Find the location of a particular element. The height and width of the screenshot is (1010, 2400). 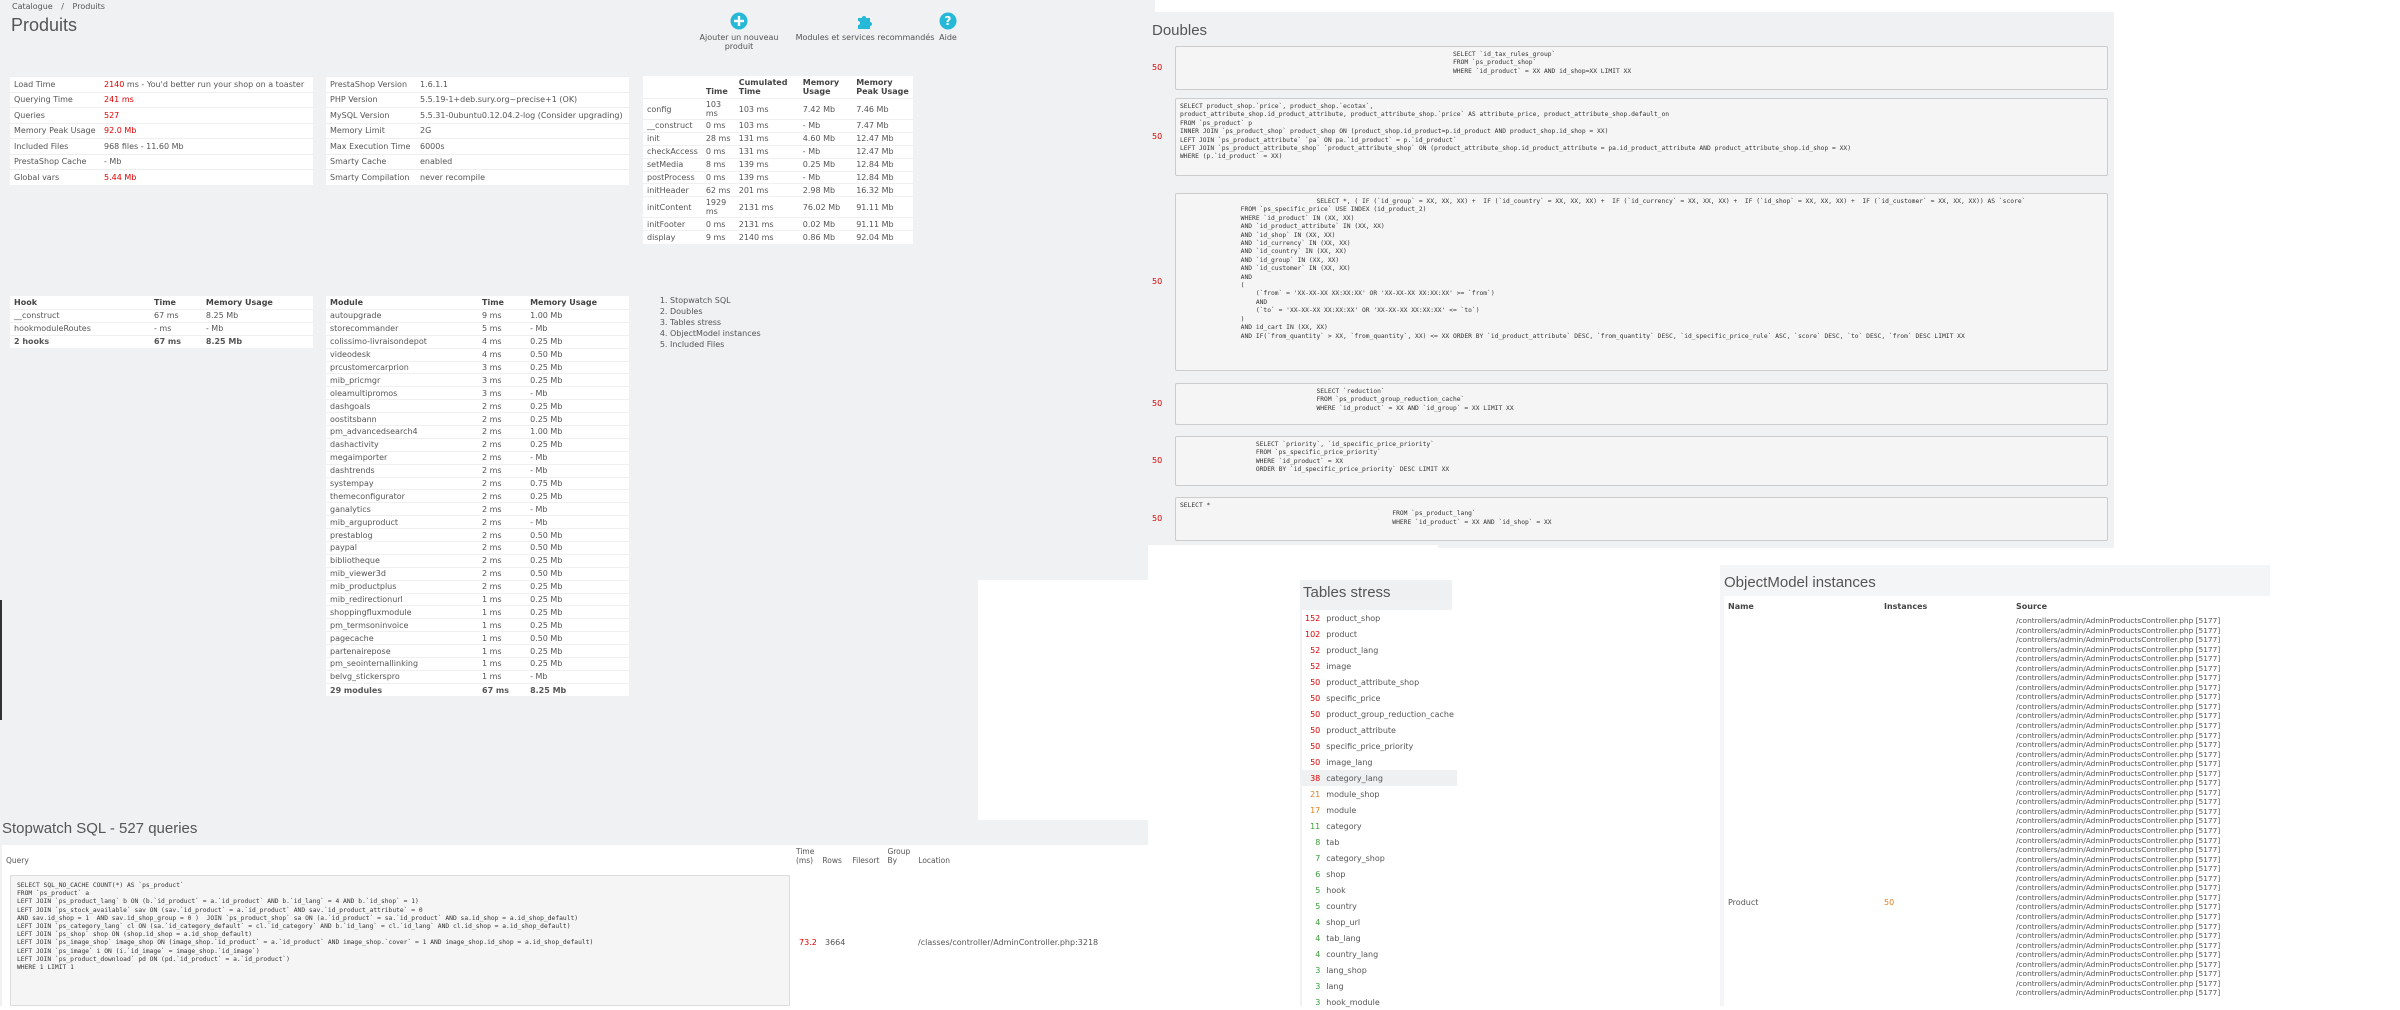

step-value: 1929 ms is located at coordinates (718, 207).